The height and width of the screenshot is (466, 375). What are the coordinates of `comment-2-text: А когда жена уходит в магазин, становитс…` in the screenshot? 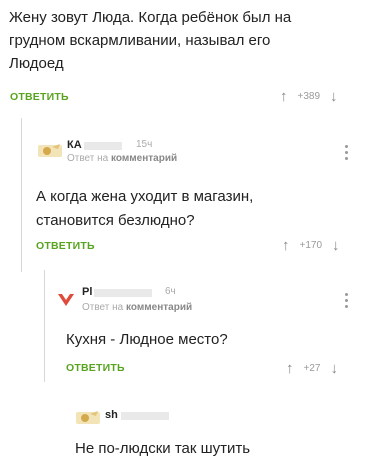 It's located at (201, 209).